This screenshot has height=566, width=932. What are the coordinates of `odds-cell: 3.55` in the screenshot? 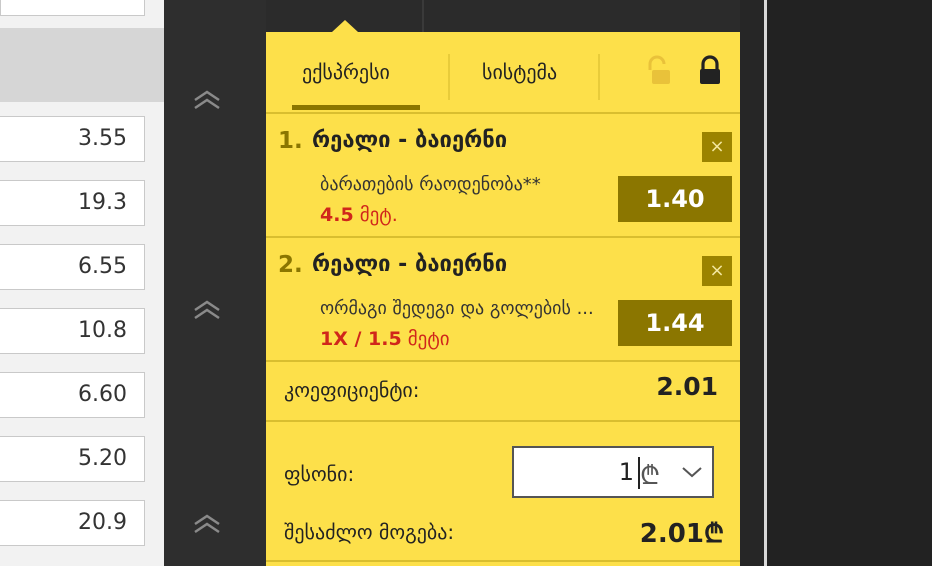 It's located at (72, 139).